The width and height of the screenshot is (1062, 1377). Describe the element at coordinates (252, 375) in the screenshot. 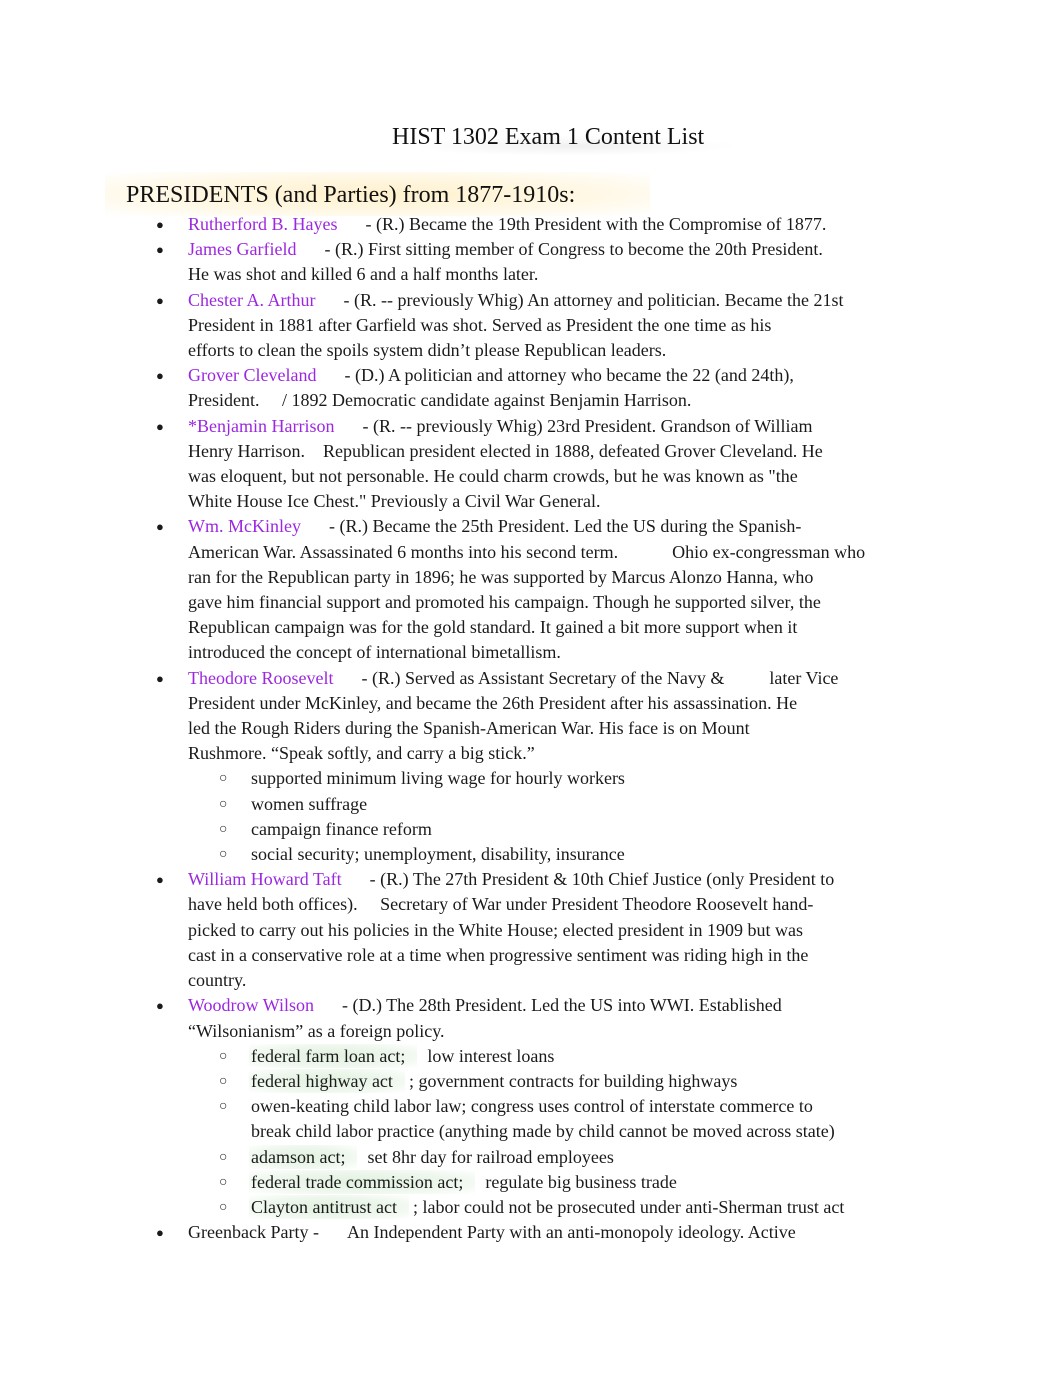

I see `president-name: Grover Cleveland` at that location.